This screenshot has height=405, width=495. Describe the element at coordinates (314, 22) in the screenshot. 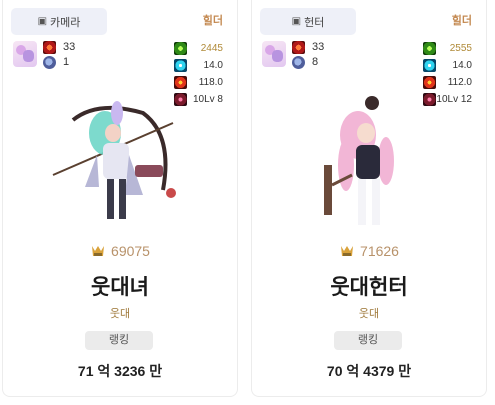

I see `class-label: 헌터` at that location.